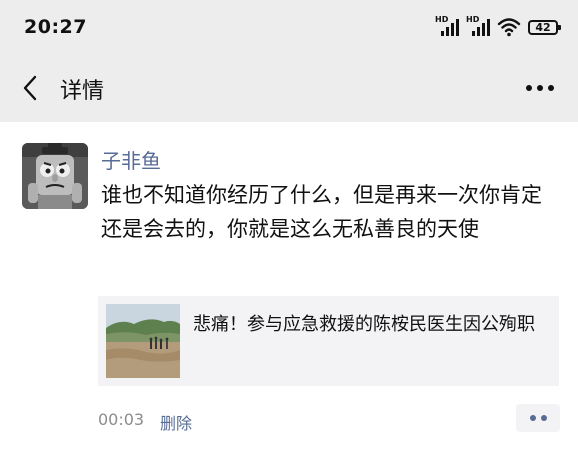  What do you see at coordinates (82, 91) in the screenshot?
I see `page-title: 详情` at bounding box center [82, 91].